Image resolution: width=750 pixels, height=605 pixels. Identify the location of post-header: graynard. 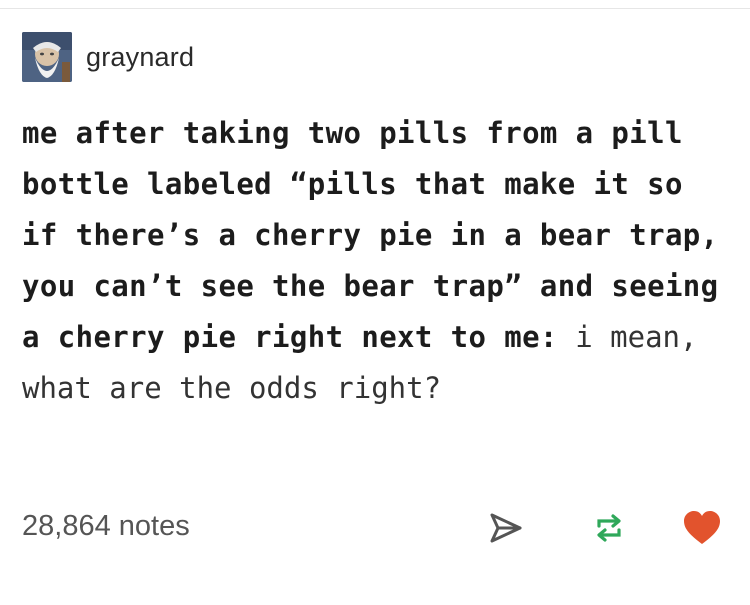
(108, 57).